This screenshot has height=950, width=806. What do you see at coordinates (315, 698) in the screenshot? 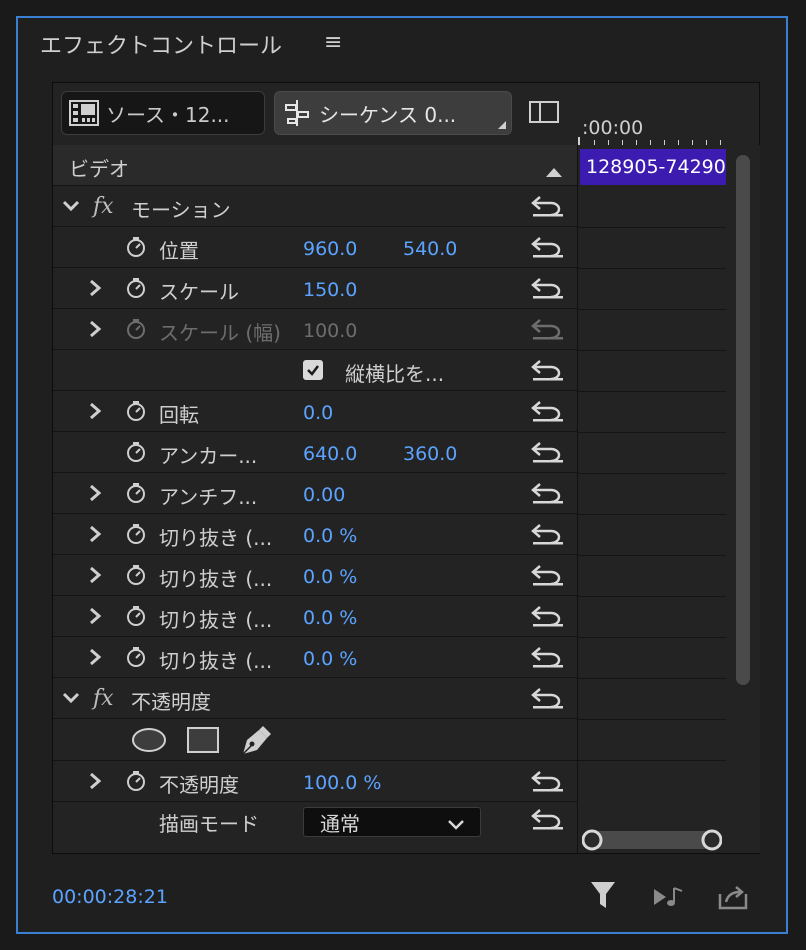
I see `opacity-effect-row: fx 不透明度` at bounding box center [315, 698].